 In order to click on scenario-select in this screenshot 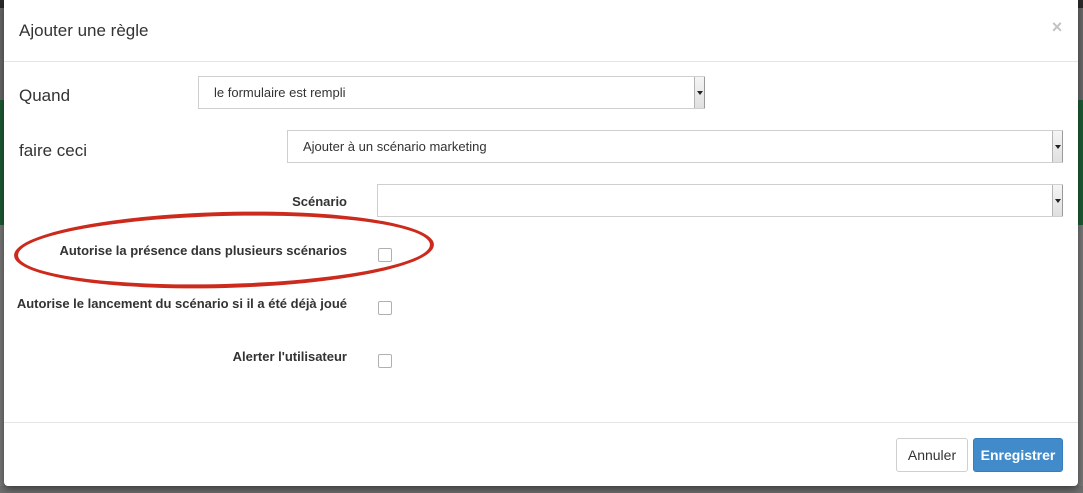, I will do `click(720, 200)`.